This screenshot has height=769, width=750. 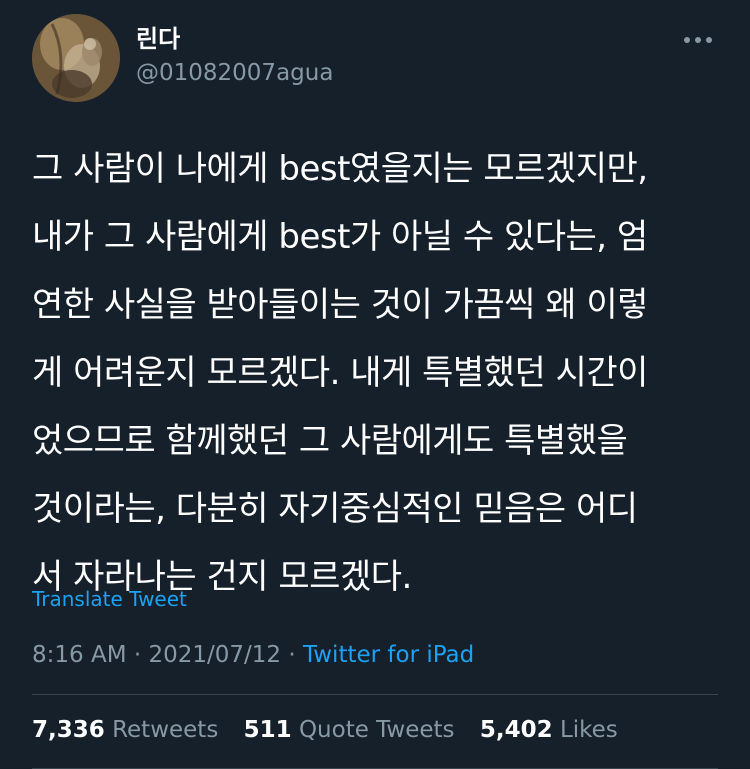 What do you see at coordinates (375, 694) in the screenshot?
I see `divider` at bounding box center [375, 694].